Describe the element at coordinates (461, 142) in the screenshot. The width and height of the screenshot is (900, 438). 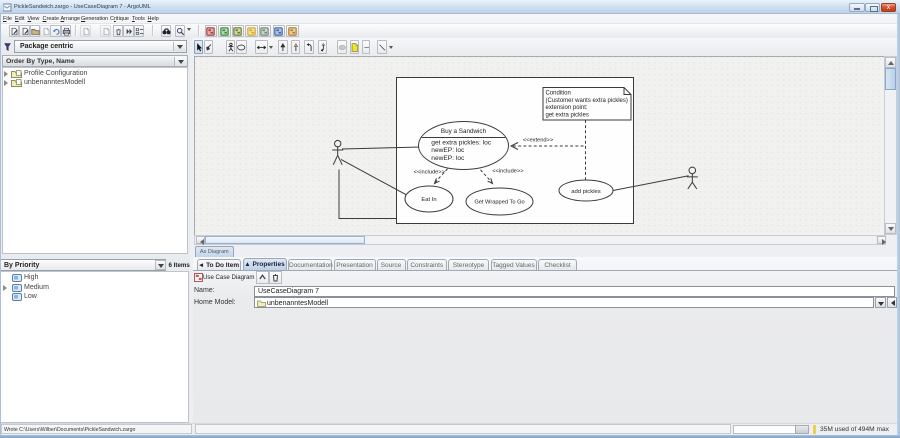
I see `svg-text: get extra pickles: loc` at that location.